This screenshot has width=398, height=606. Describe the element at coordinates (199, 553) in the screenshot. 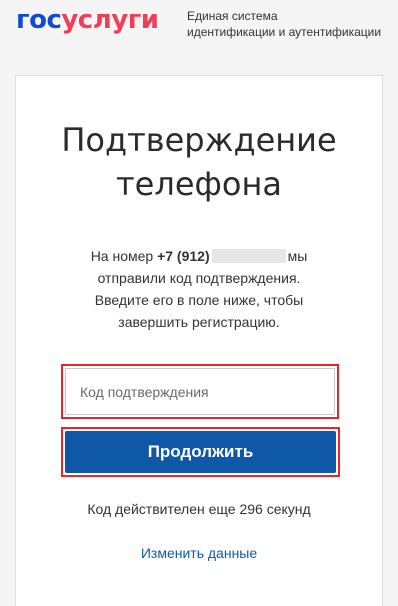

I see `change-data-link: Изменить данные` at that location.